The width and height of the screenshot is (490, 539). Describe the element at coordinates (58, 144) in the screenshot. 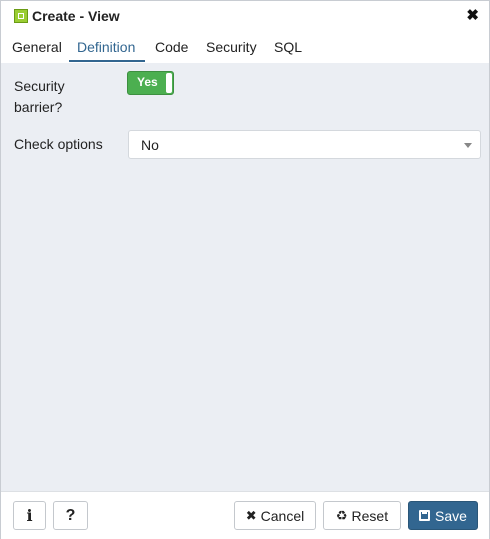

I see `check-options-label: Check options` at that location.